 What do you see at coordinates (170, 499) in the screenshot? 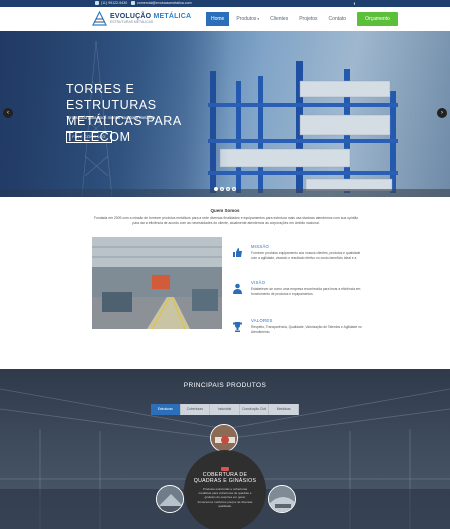
I see `product-thumb-left` at bounding box center [170, 499].